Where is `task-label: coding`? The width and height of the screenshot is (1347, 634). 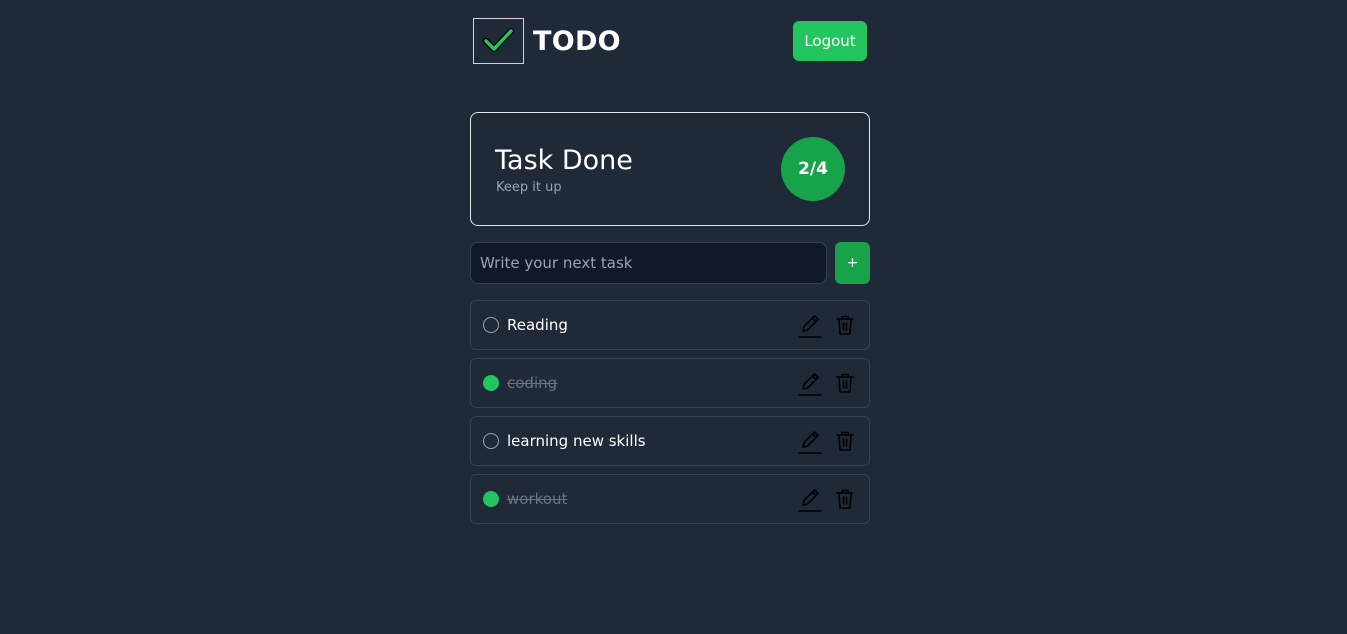 task-label: coding is located at coordinates (532, 383).